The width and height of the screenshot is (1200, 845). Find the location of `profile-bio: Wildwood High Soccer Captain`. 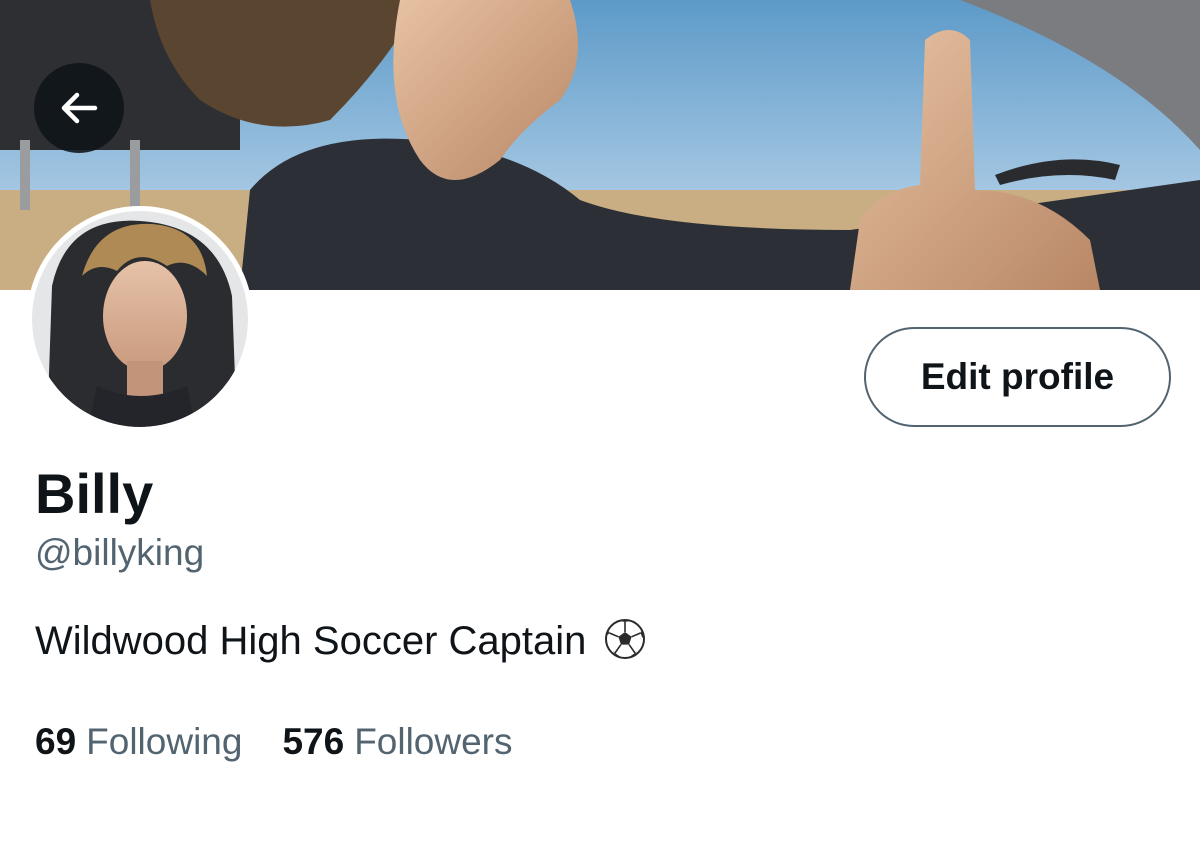

profile-bio: Wildwood High Soccer Captain is located at coordinates (340, 644).